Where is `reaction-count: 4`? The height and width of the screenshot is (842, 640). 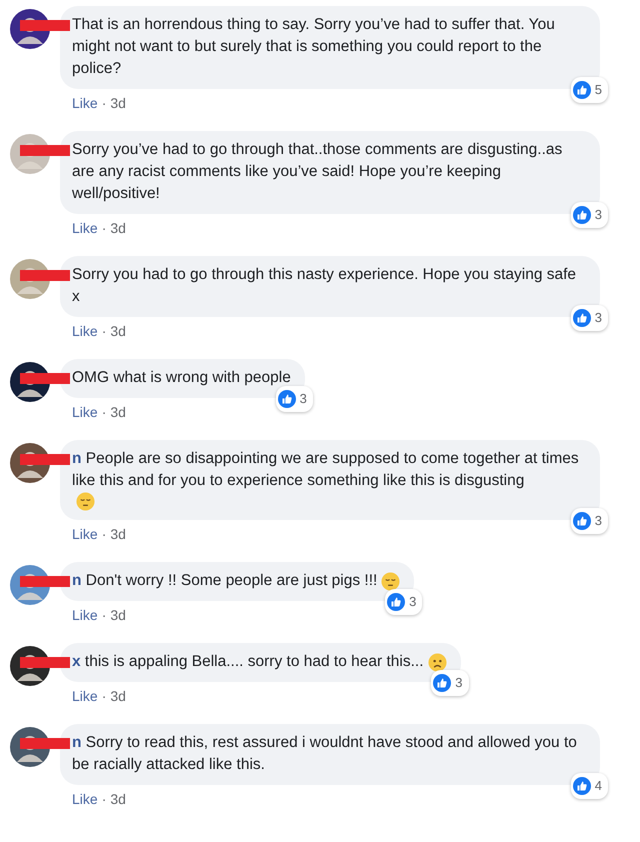 reaction-count: 4 is located at coordinates (589, 786).